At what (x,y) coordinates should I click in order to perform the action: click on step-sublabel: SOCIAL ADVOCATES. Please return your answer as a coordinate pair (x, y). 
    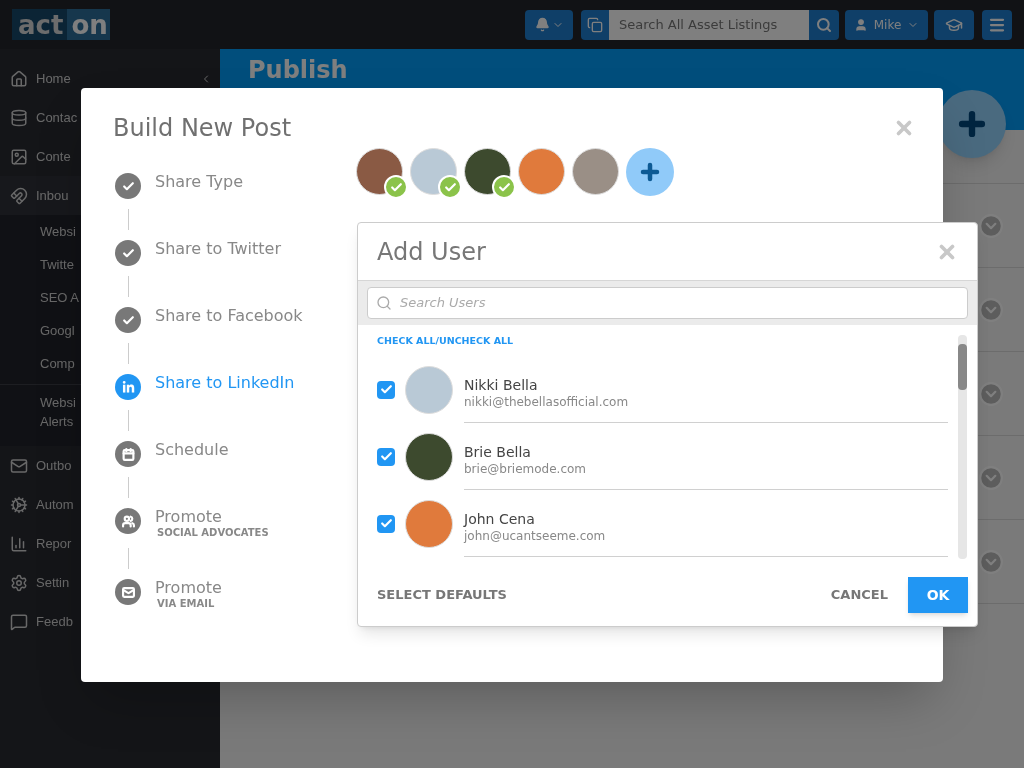
    Looking at the image, I should click on (213, 533).